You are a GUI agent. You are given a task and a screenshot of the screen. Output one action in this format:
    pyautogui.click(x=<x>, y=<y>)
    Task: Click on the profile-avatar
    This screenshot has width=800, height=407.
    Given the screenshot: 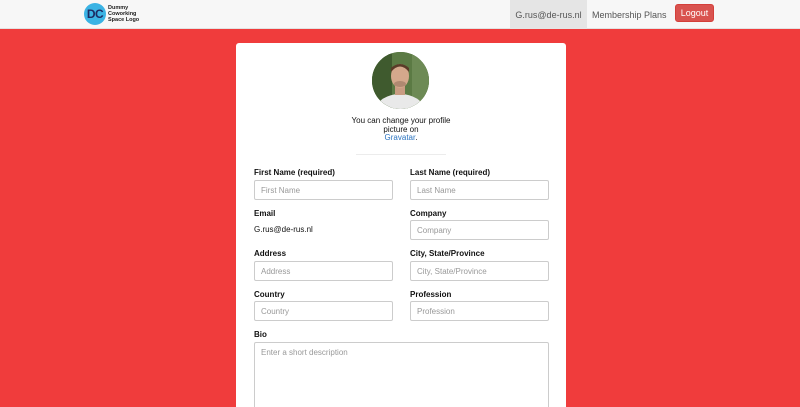 What is the action you would take?
    pyautogui.click(x=400, y=80)
    